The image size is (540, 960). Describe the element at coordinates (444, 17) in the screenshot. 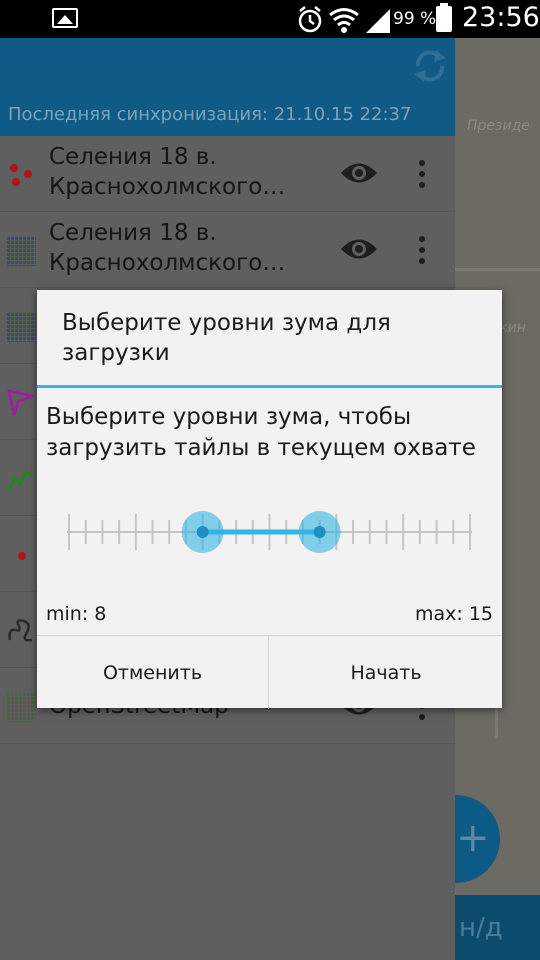

I see `battery-icon` at that location.